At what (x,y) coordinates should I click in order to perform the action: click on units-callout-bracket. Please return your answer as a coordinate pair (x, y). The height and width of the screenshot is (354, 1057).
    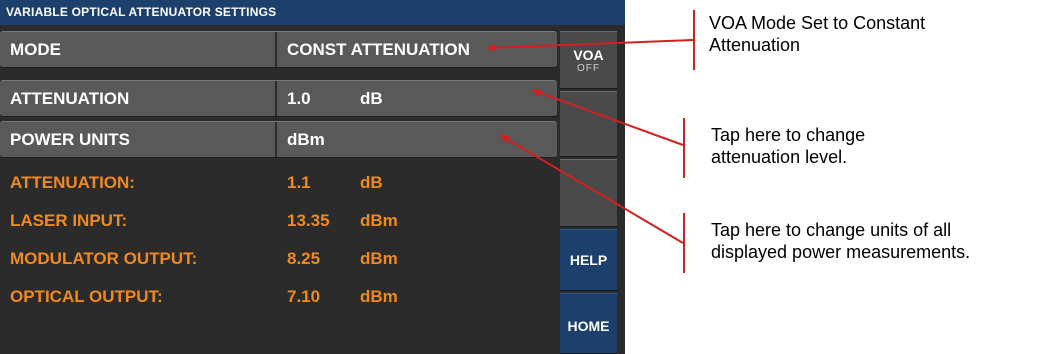
    Looking at the image, I should click on (684, 243).